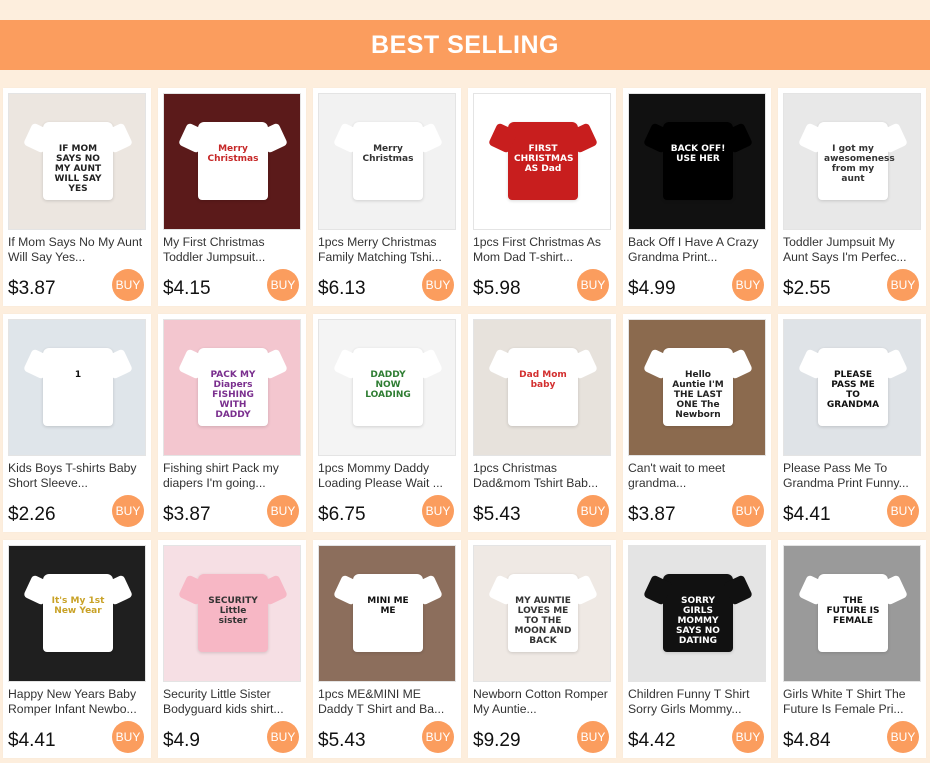 The image size is (930, 763). Describe the element at coordinates (497, 288) in the screenshot. I see `product-price: $5.98` at that location.